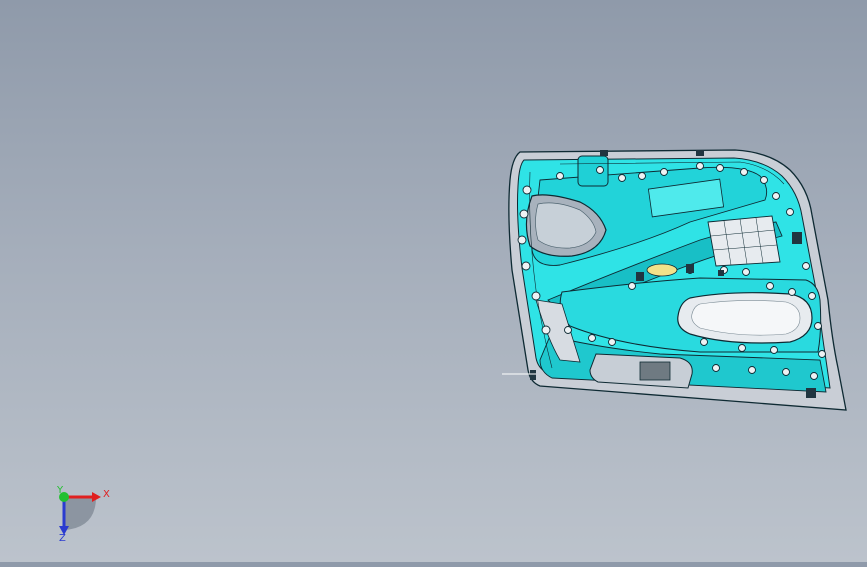  What do you see at coordinates (60, 490) in the screenshot?
I see `y-axis-label: Y` at bounding box center [60, 490].